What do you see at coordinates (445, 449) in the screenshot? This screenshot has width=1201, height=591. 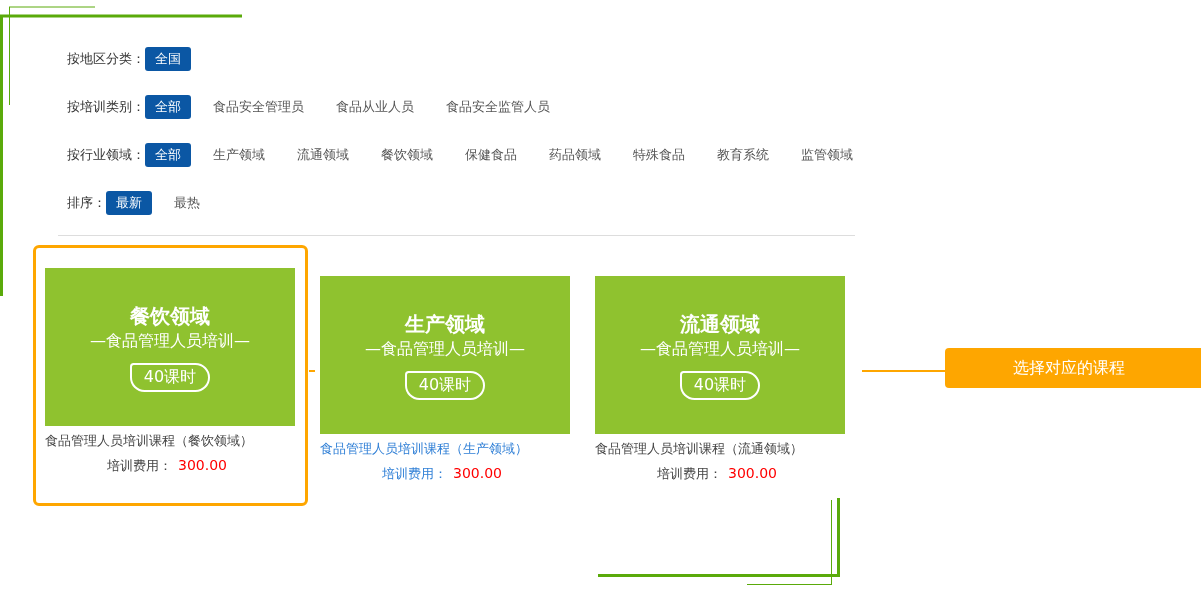 I see `course-name-link: 食品管理人员培训课程（生产领域）` at bounding box center [445, 449].